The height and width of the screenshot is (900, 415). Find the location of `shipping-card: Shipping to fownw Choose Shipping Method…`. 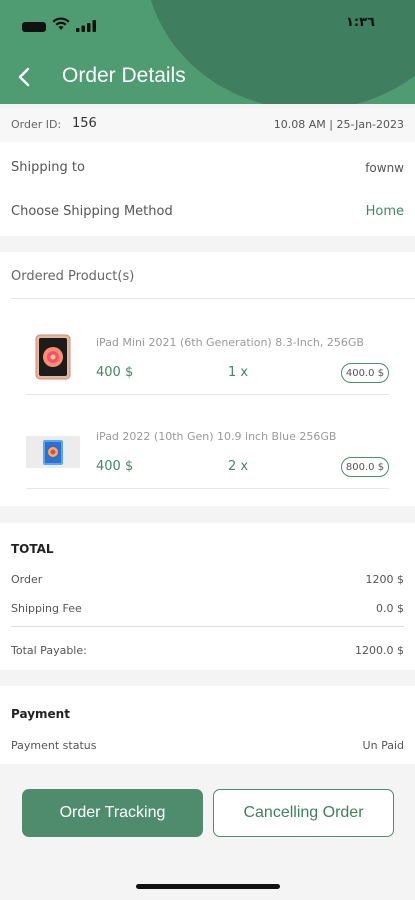

shipping-card: Shipping to fownw Choose Shipping Method… is located at coordinates (207, 189).